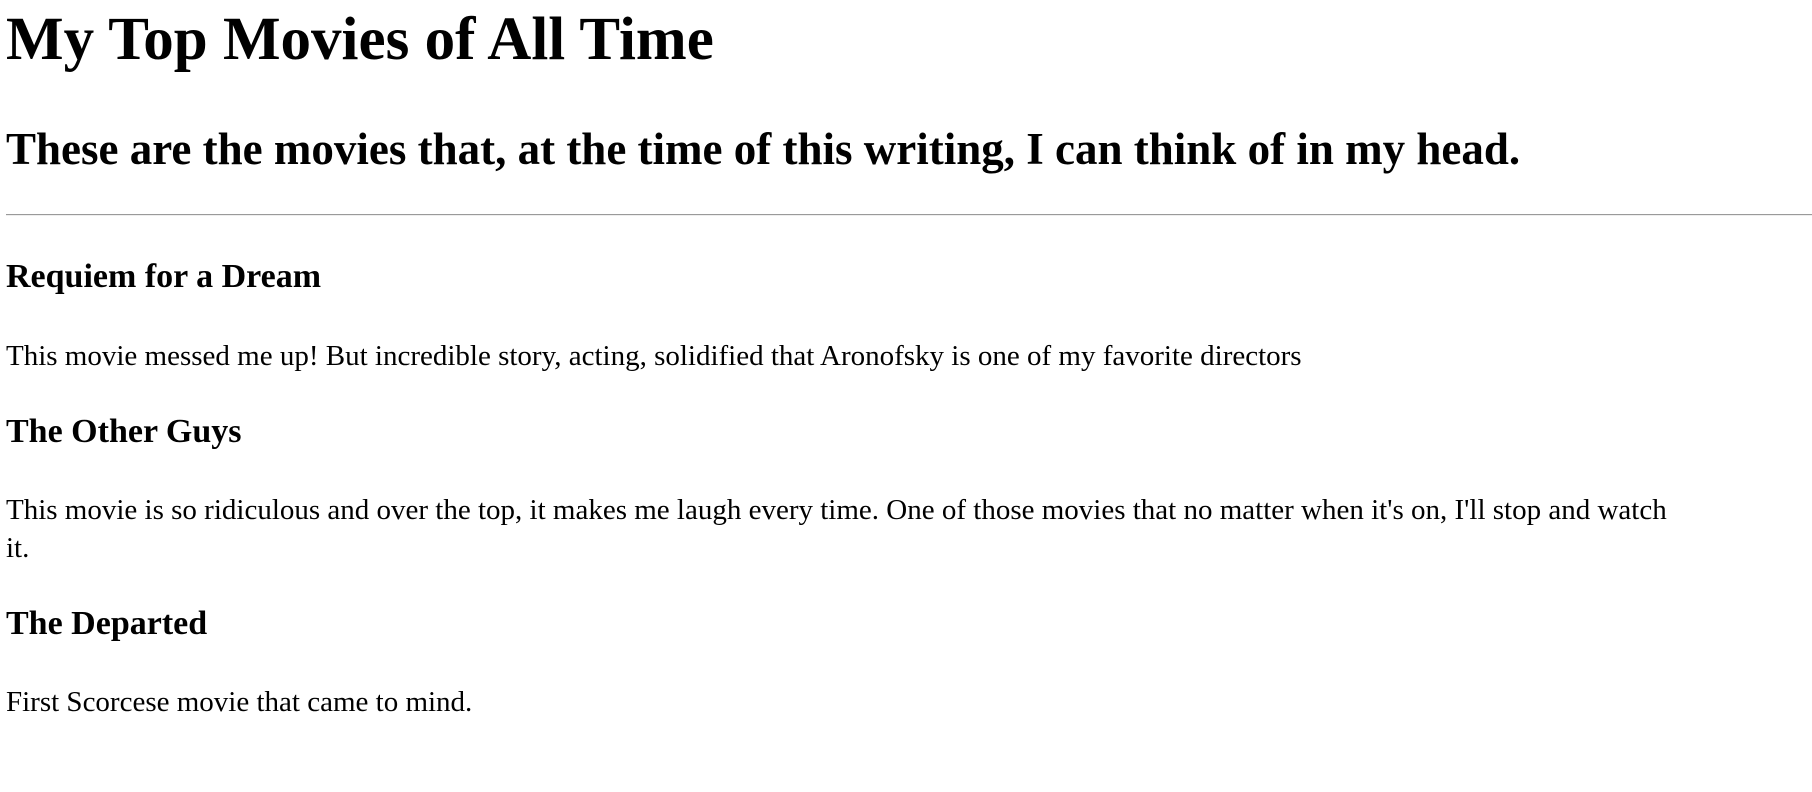 This screenshot has width=1812, height=792. What do you see at coordinates (909, 215) in the screenshot?
I see `horizontal-divider` at bounding box center [909, 215].